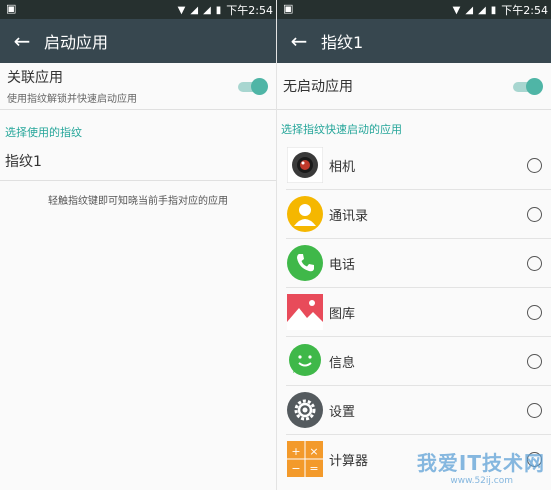 Image resolution: width=551 pixels, height=490 pixels. Describe the element at coordinates (305, 263) in the screenshot. I see `phone-icon` at that location.